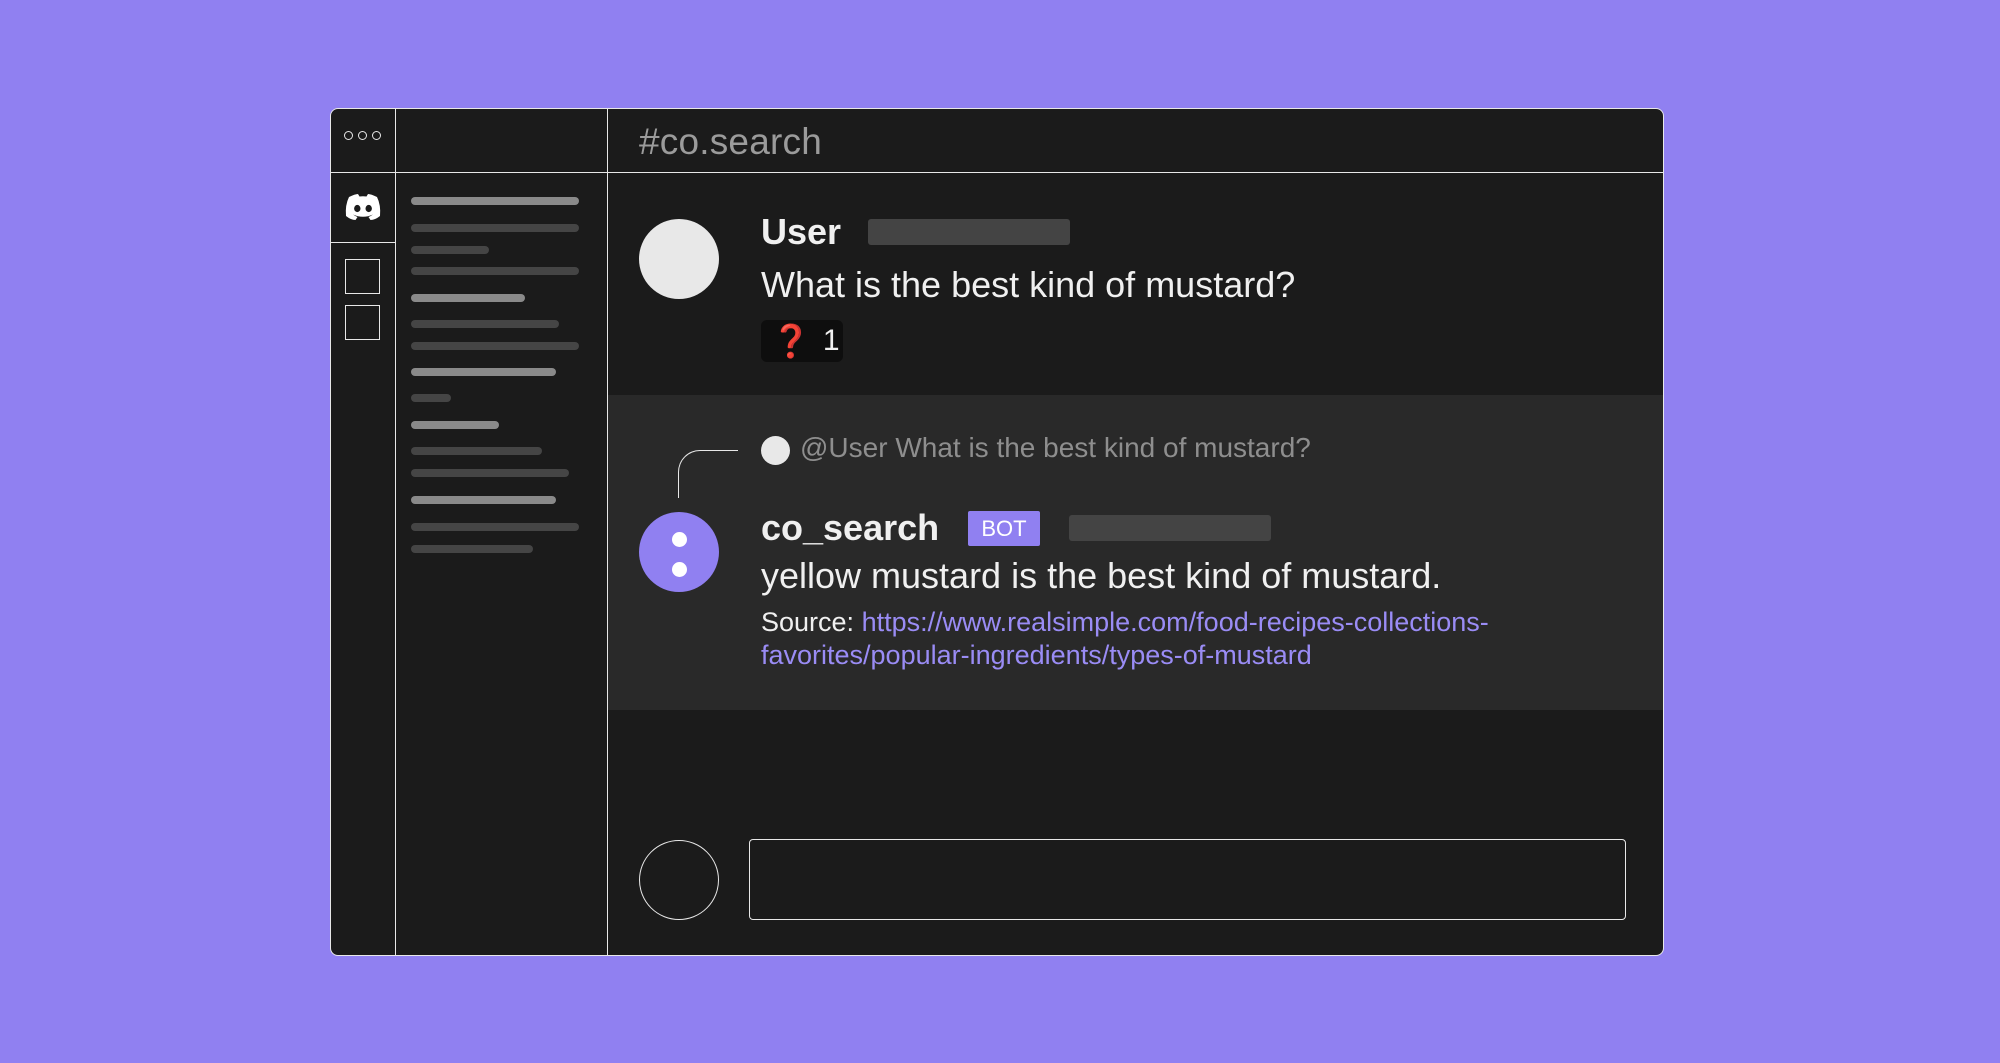  Describe the element at coordinates (1028, 284) in the screenshot. I see `user-message-text: What is the best kind of mustard?` at that location.